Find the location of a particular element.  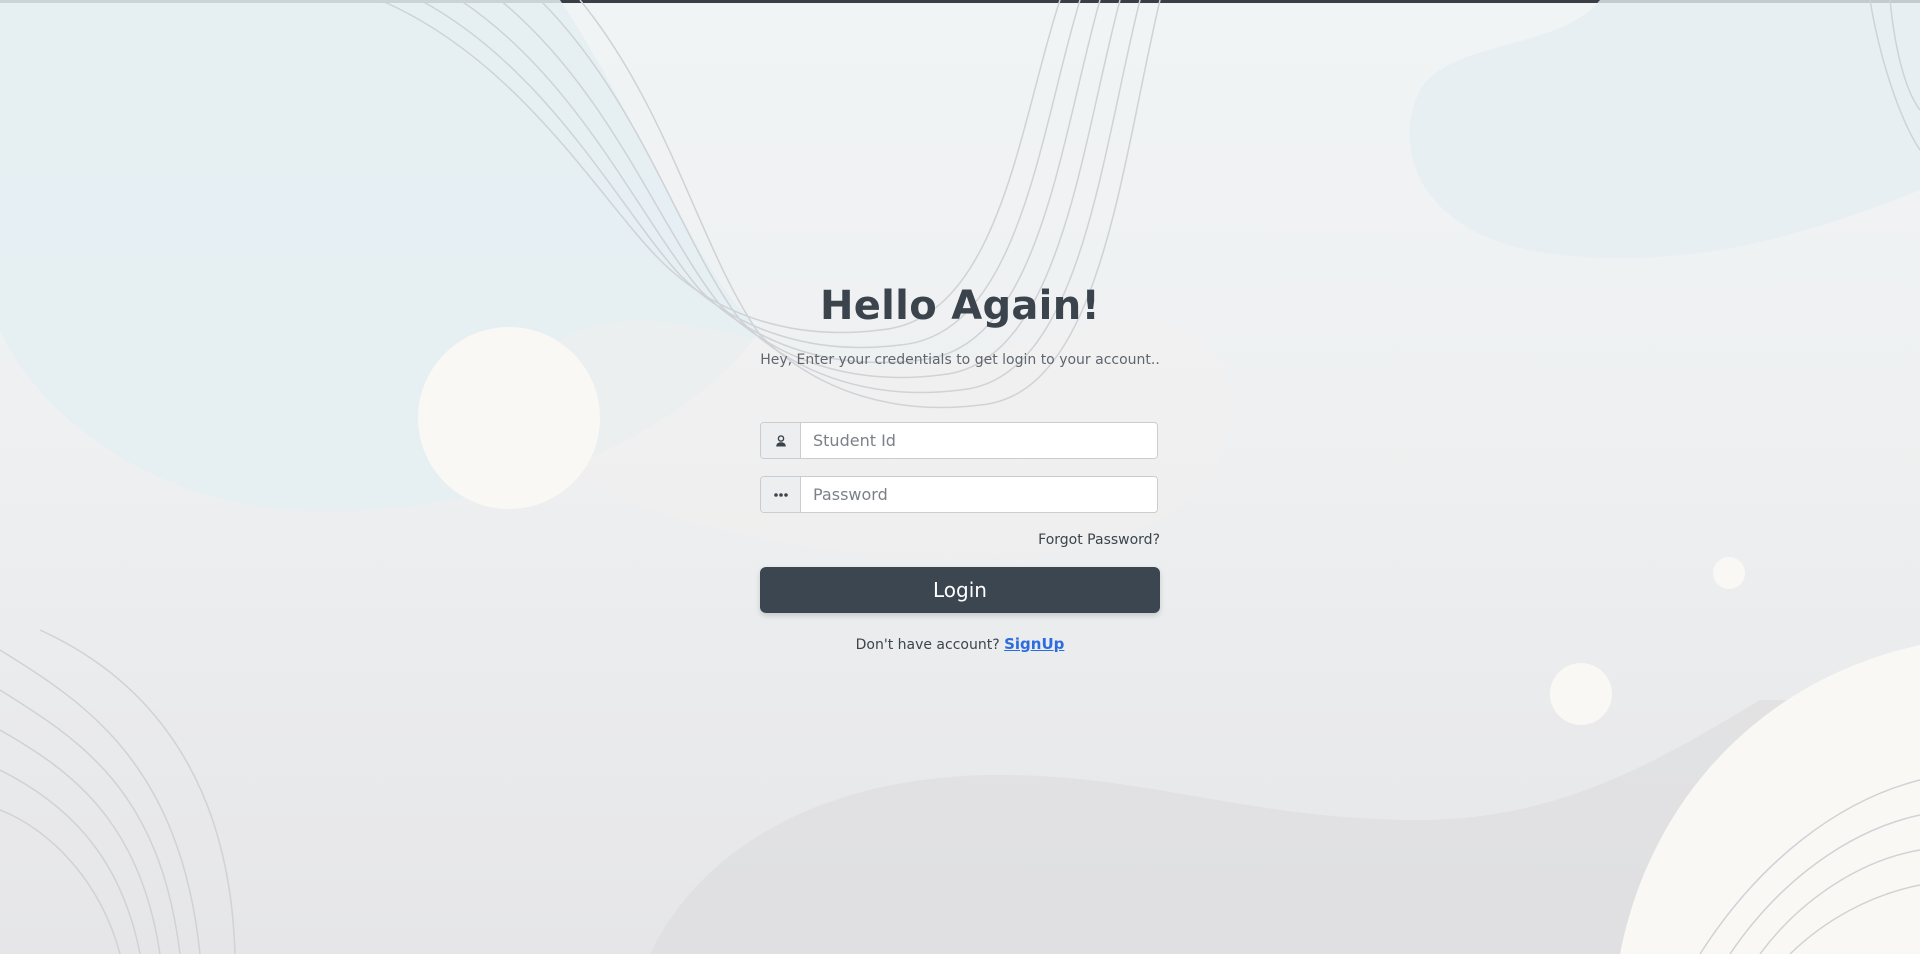

signup-prompt: Don't have account? is located at coordinates (927, 645).